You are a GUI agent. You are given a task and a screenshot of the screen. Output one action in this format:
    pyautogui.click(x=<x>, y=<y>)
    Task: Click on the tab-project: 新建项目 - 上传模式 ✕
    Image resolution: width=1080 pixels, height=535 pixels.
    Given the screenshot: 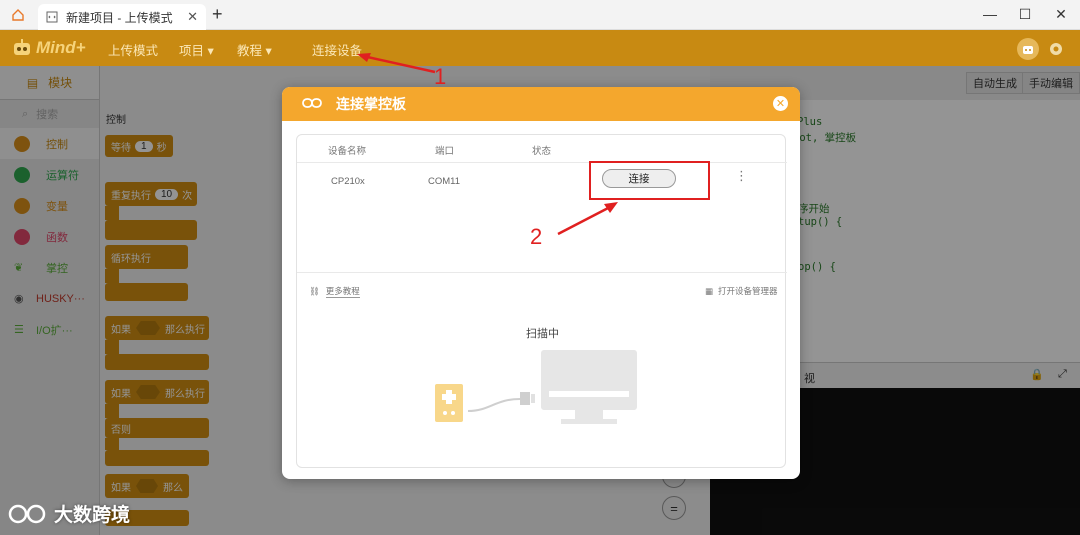 What is the action you would take?
    pyautogui.click(x=122, y=17)
    